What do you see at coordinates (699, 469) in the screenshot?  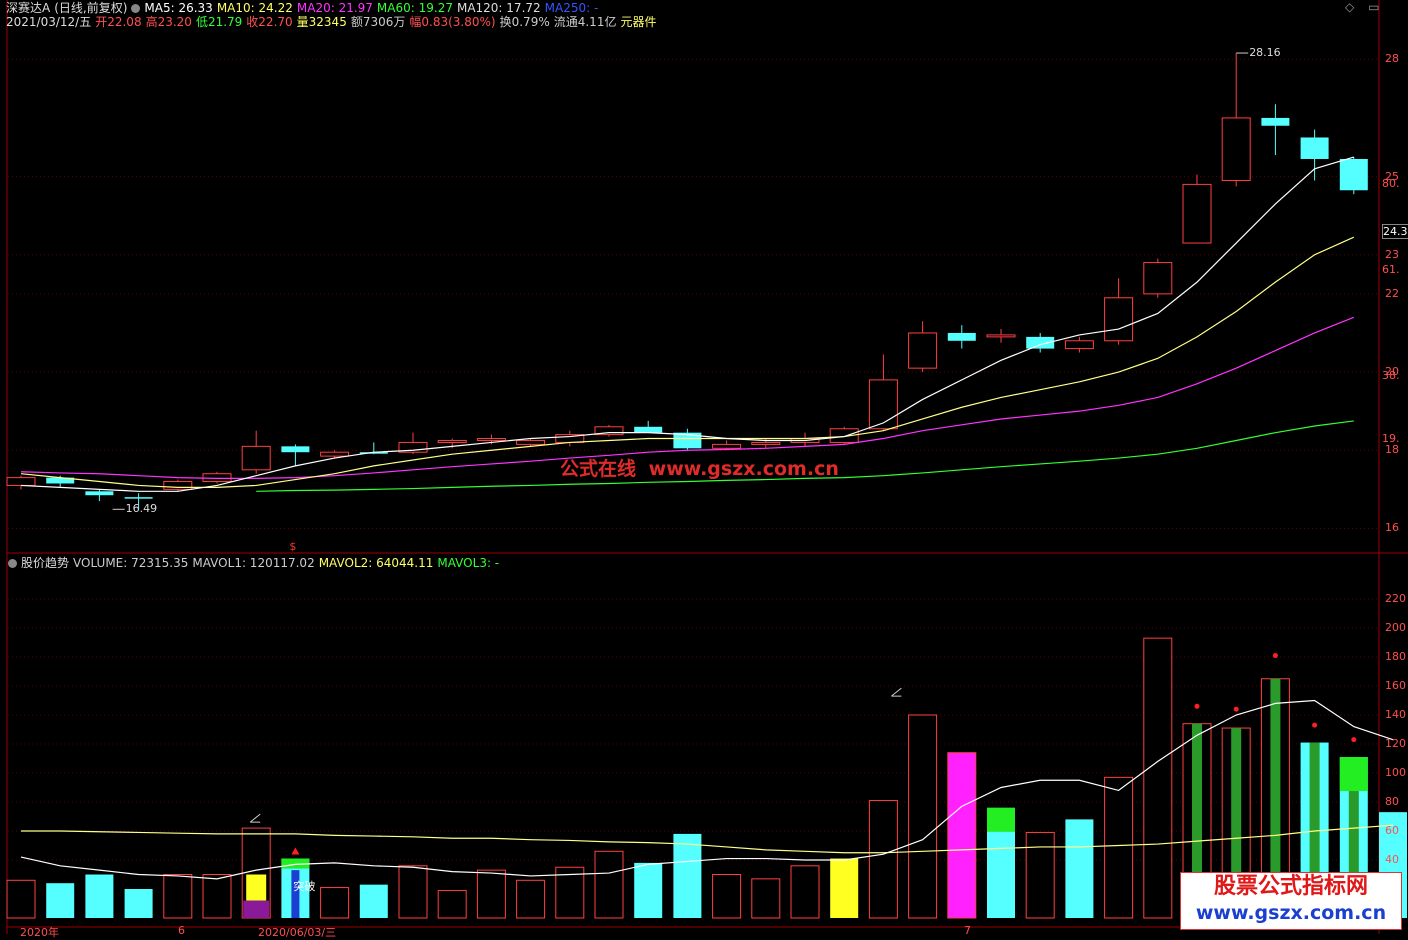 I see `watermark-red: 公式在线 www.gszx.com.cn` at bounding box center [699, 469].